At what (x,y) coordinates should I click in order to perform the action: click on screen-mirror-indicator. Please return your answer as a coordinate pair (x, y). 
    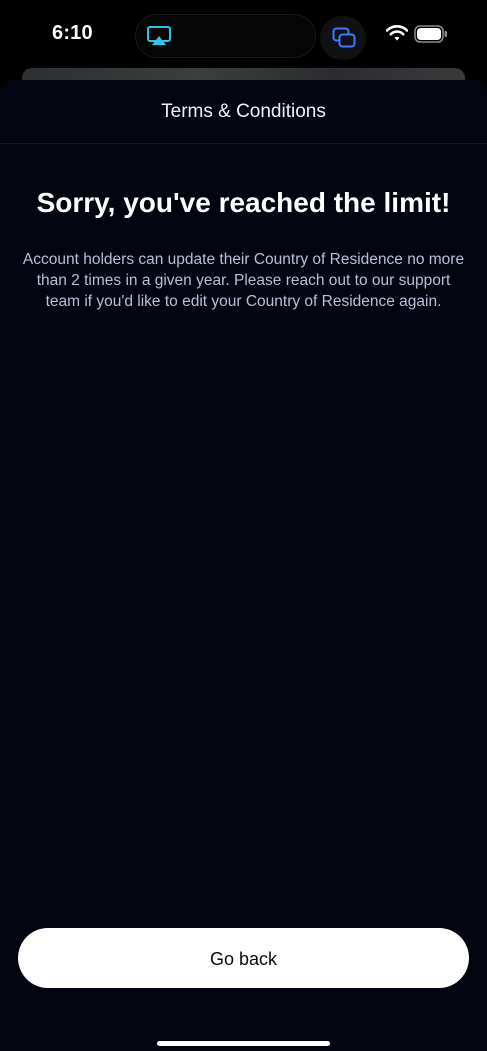
    Looking at the image, I should click on (343, 38).